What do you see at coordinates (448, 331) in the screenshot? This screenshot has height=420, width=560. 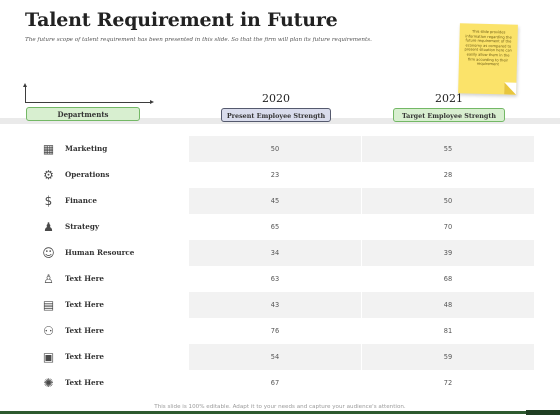 I see `target-strength-value: 81` at bounding box center [448, 331].